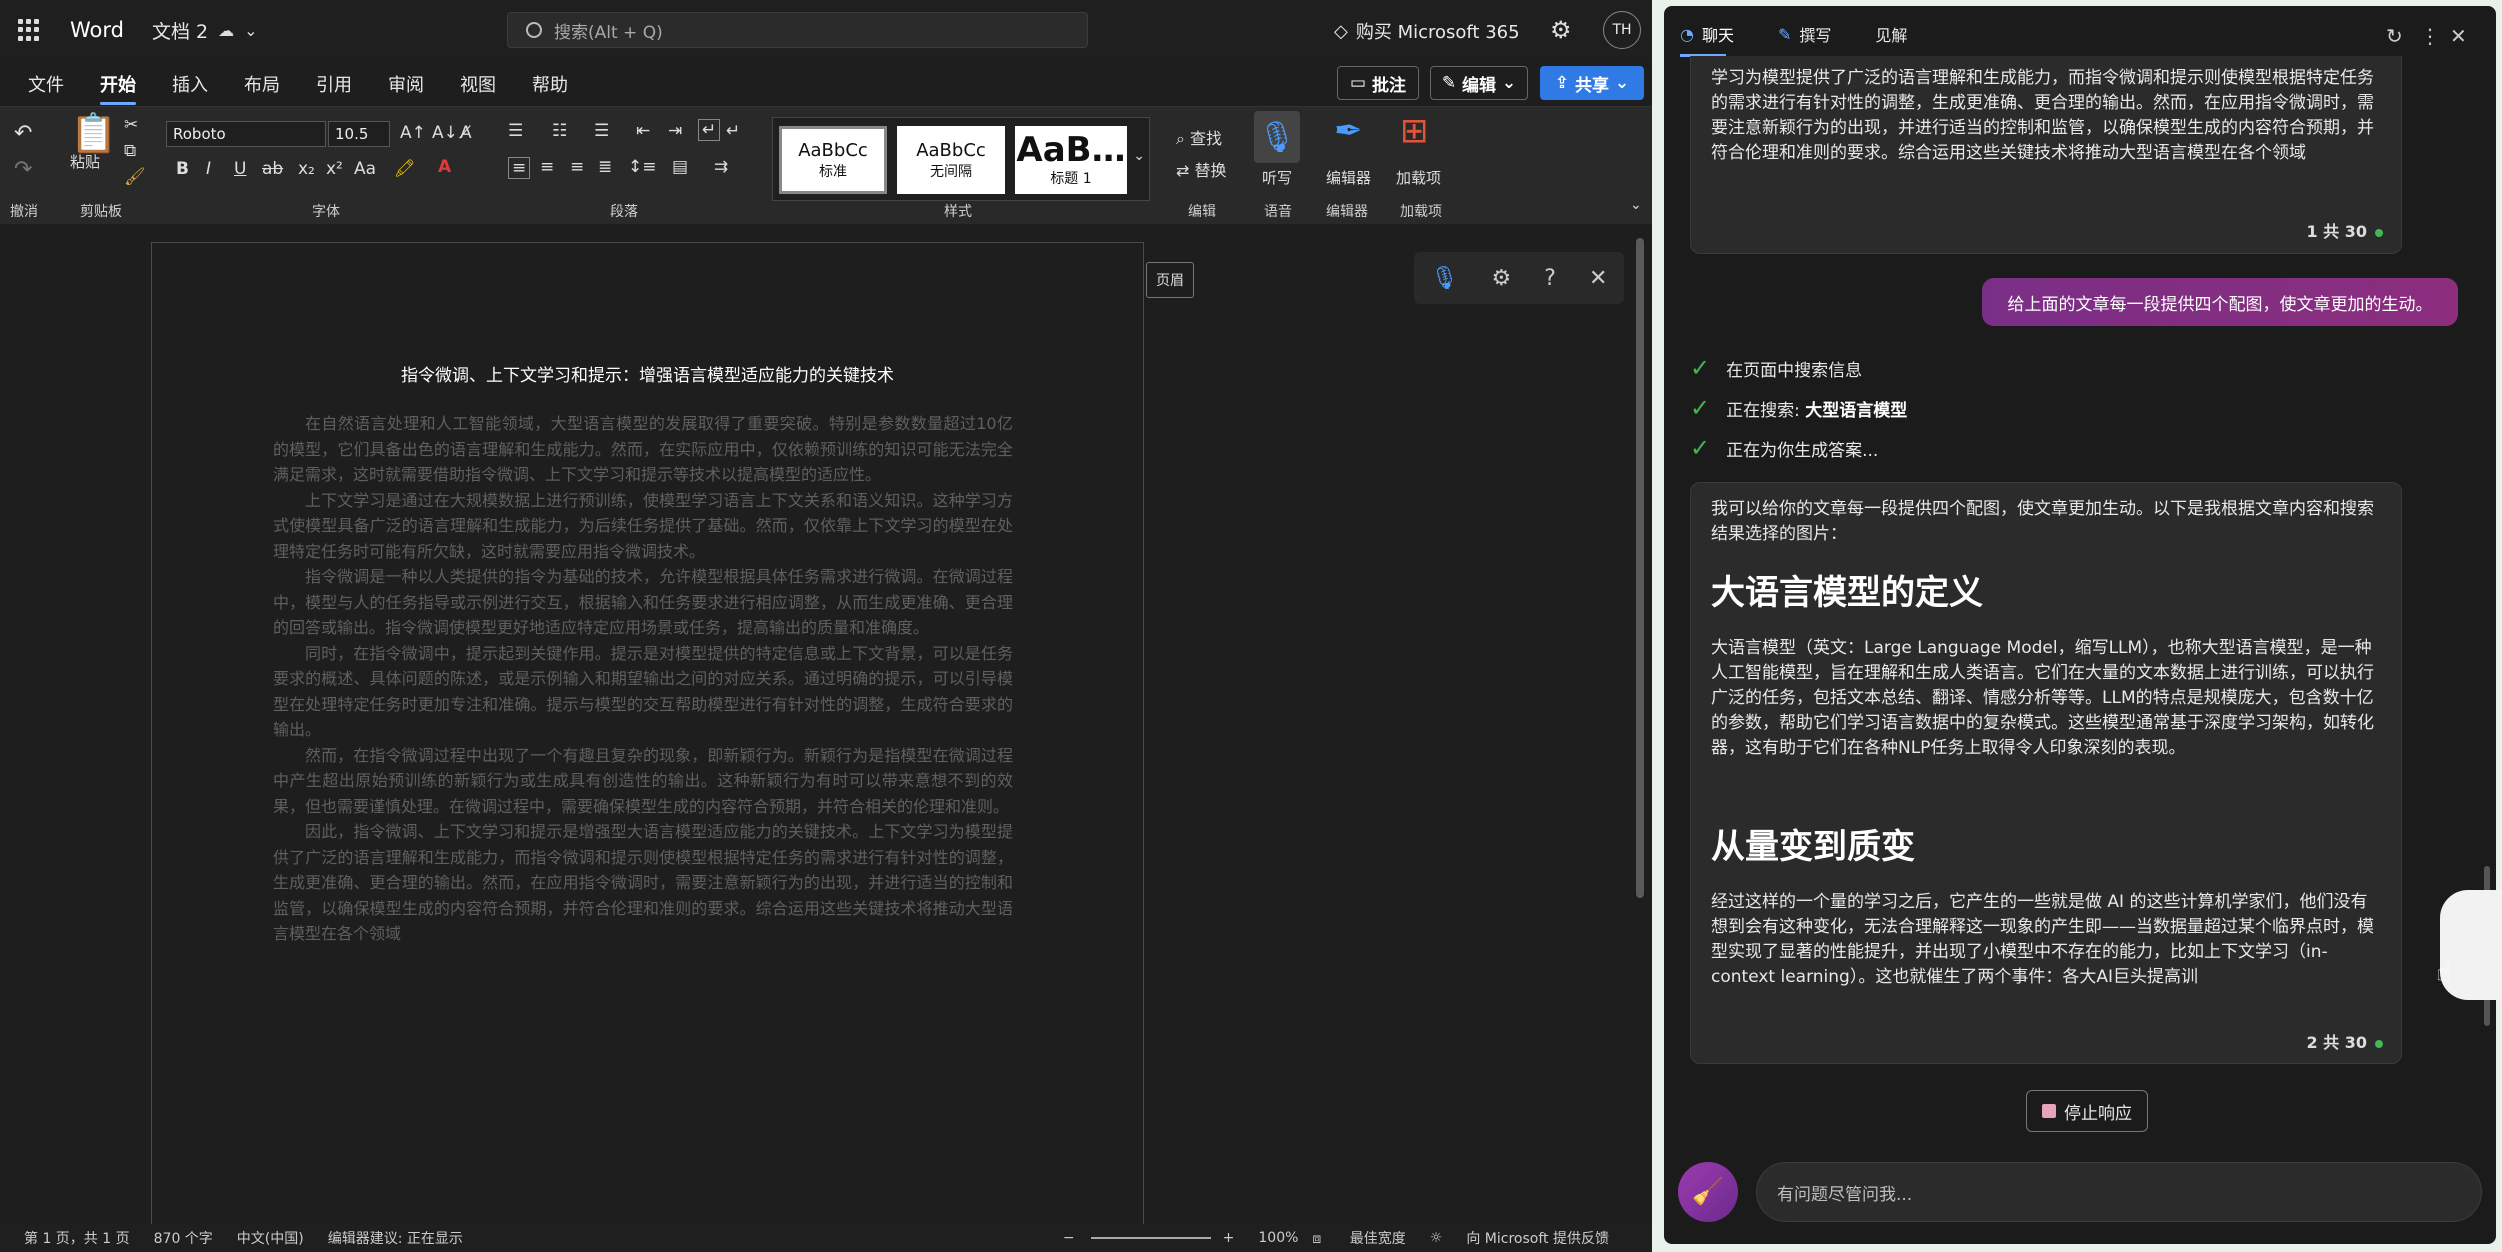 This screenshot has width=2502, height=1252. I want to click on numbering-icon: ☷, so click(559, 131).